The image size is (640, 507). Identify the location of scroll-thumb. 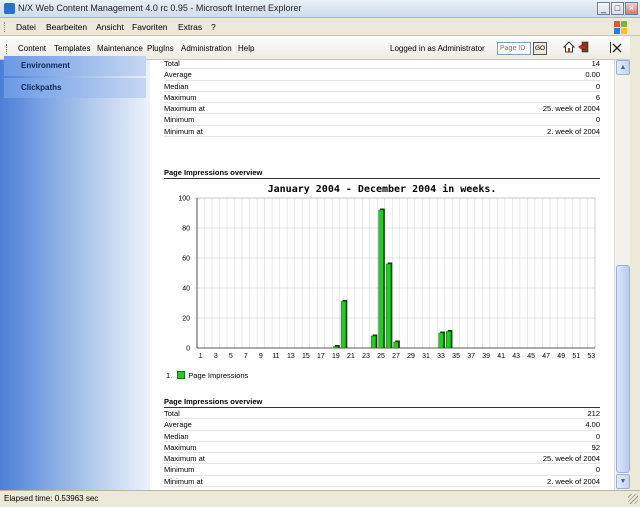
(623, 369).